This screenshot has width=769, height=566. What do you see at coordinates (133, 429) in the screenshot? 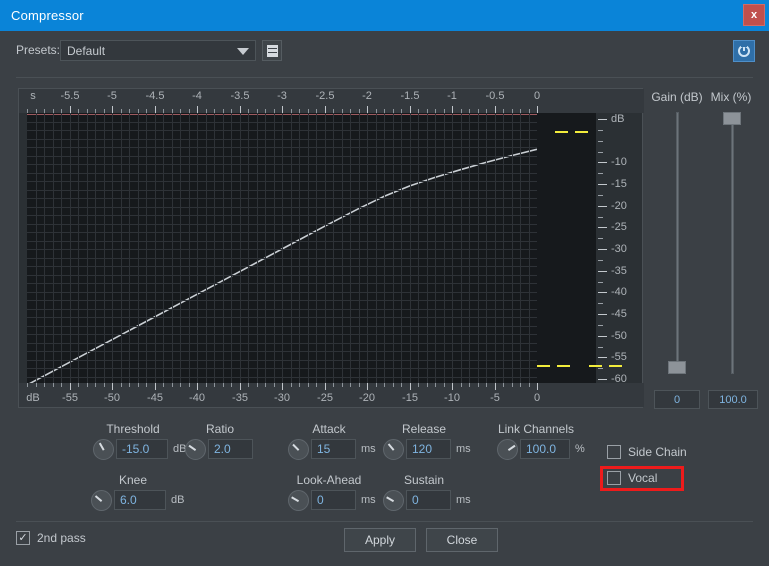
I see `threshold-label: Threshold` at bounding box center [133, 429].